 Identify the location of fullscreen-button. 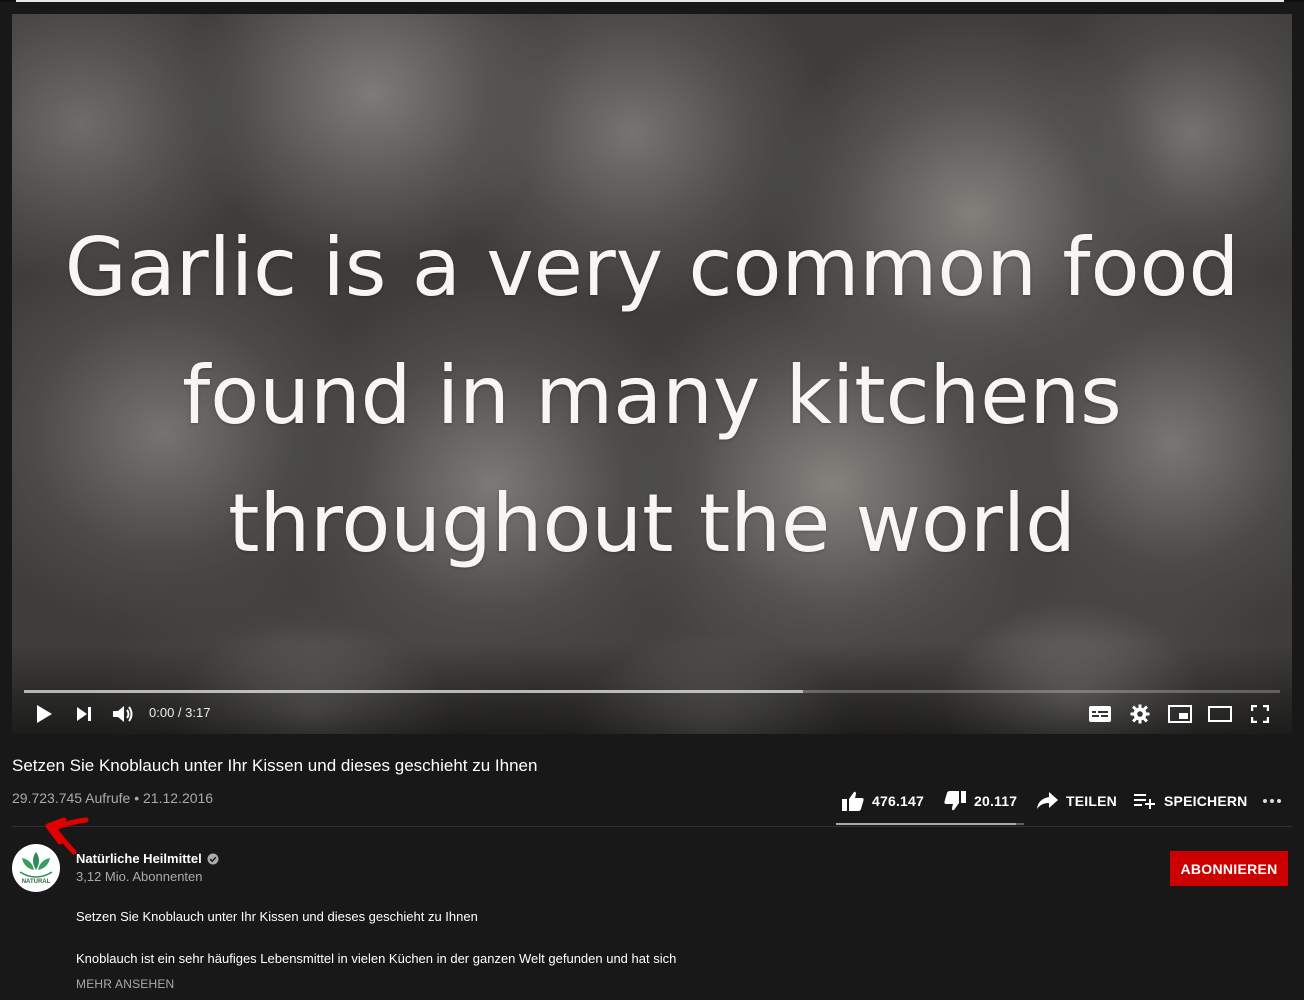
(1260, 714).